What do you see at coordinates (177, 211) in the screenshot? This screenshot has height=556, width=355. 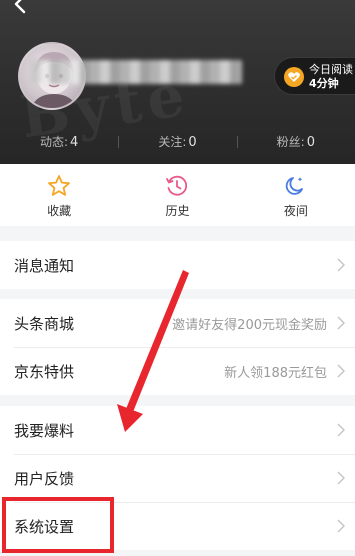 I see `history-label: 历史` at bounding box center [177, 211].